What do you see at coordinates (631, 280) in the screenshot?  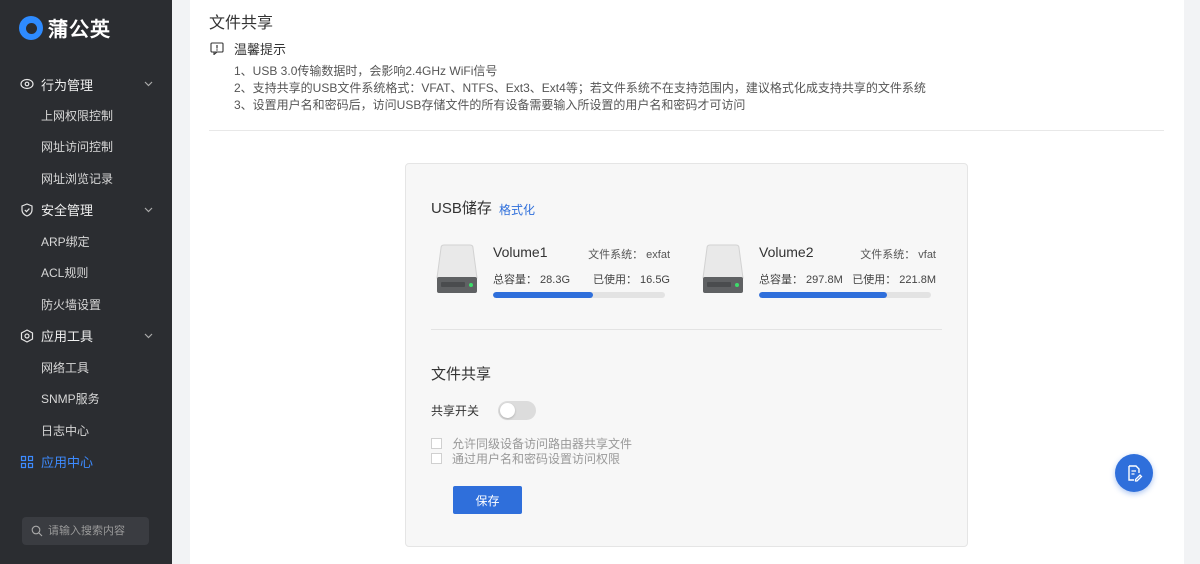 I see `volume-used: 已使用： 16.5G` at bounding box center [631, 280].